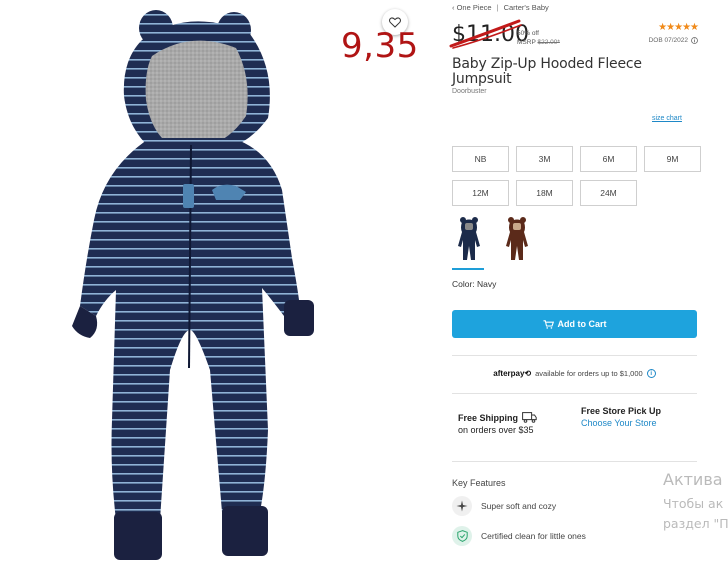 The width and height of the screenshot is (728, 561). I want to click on add-to-cart-button: Add to Cart, so click(574, 324).